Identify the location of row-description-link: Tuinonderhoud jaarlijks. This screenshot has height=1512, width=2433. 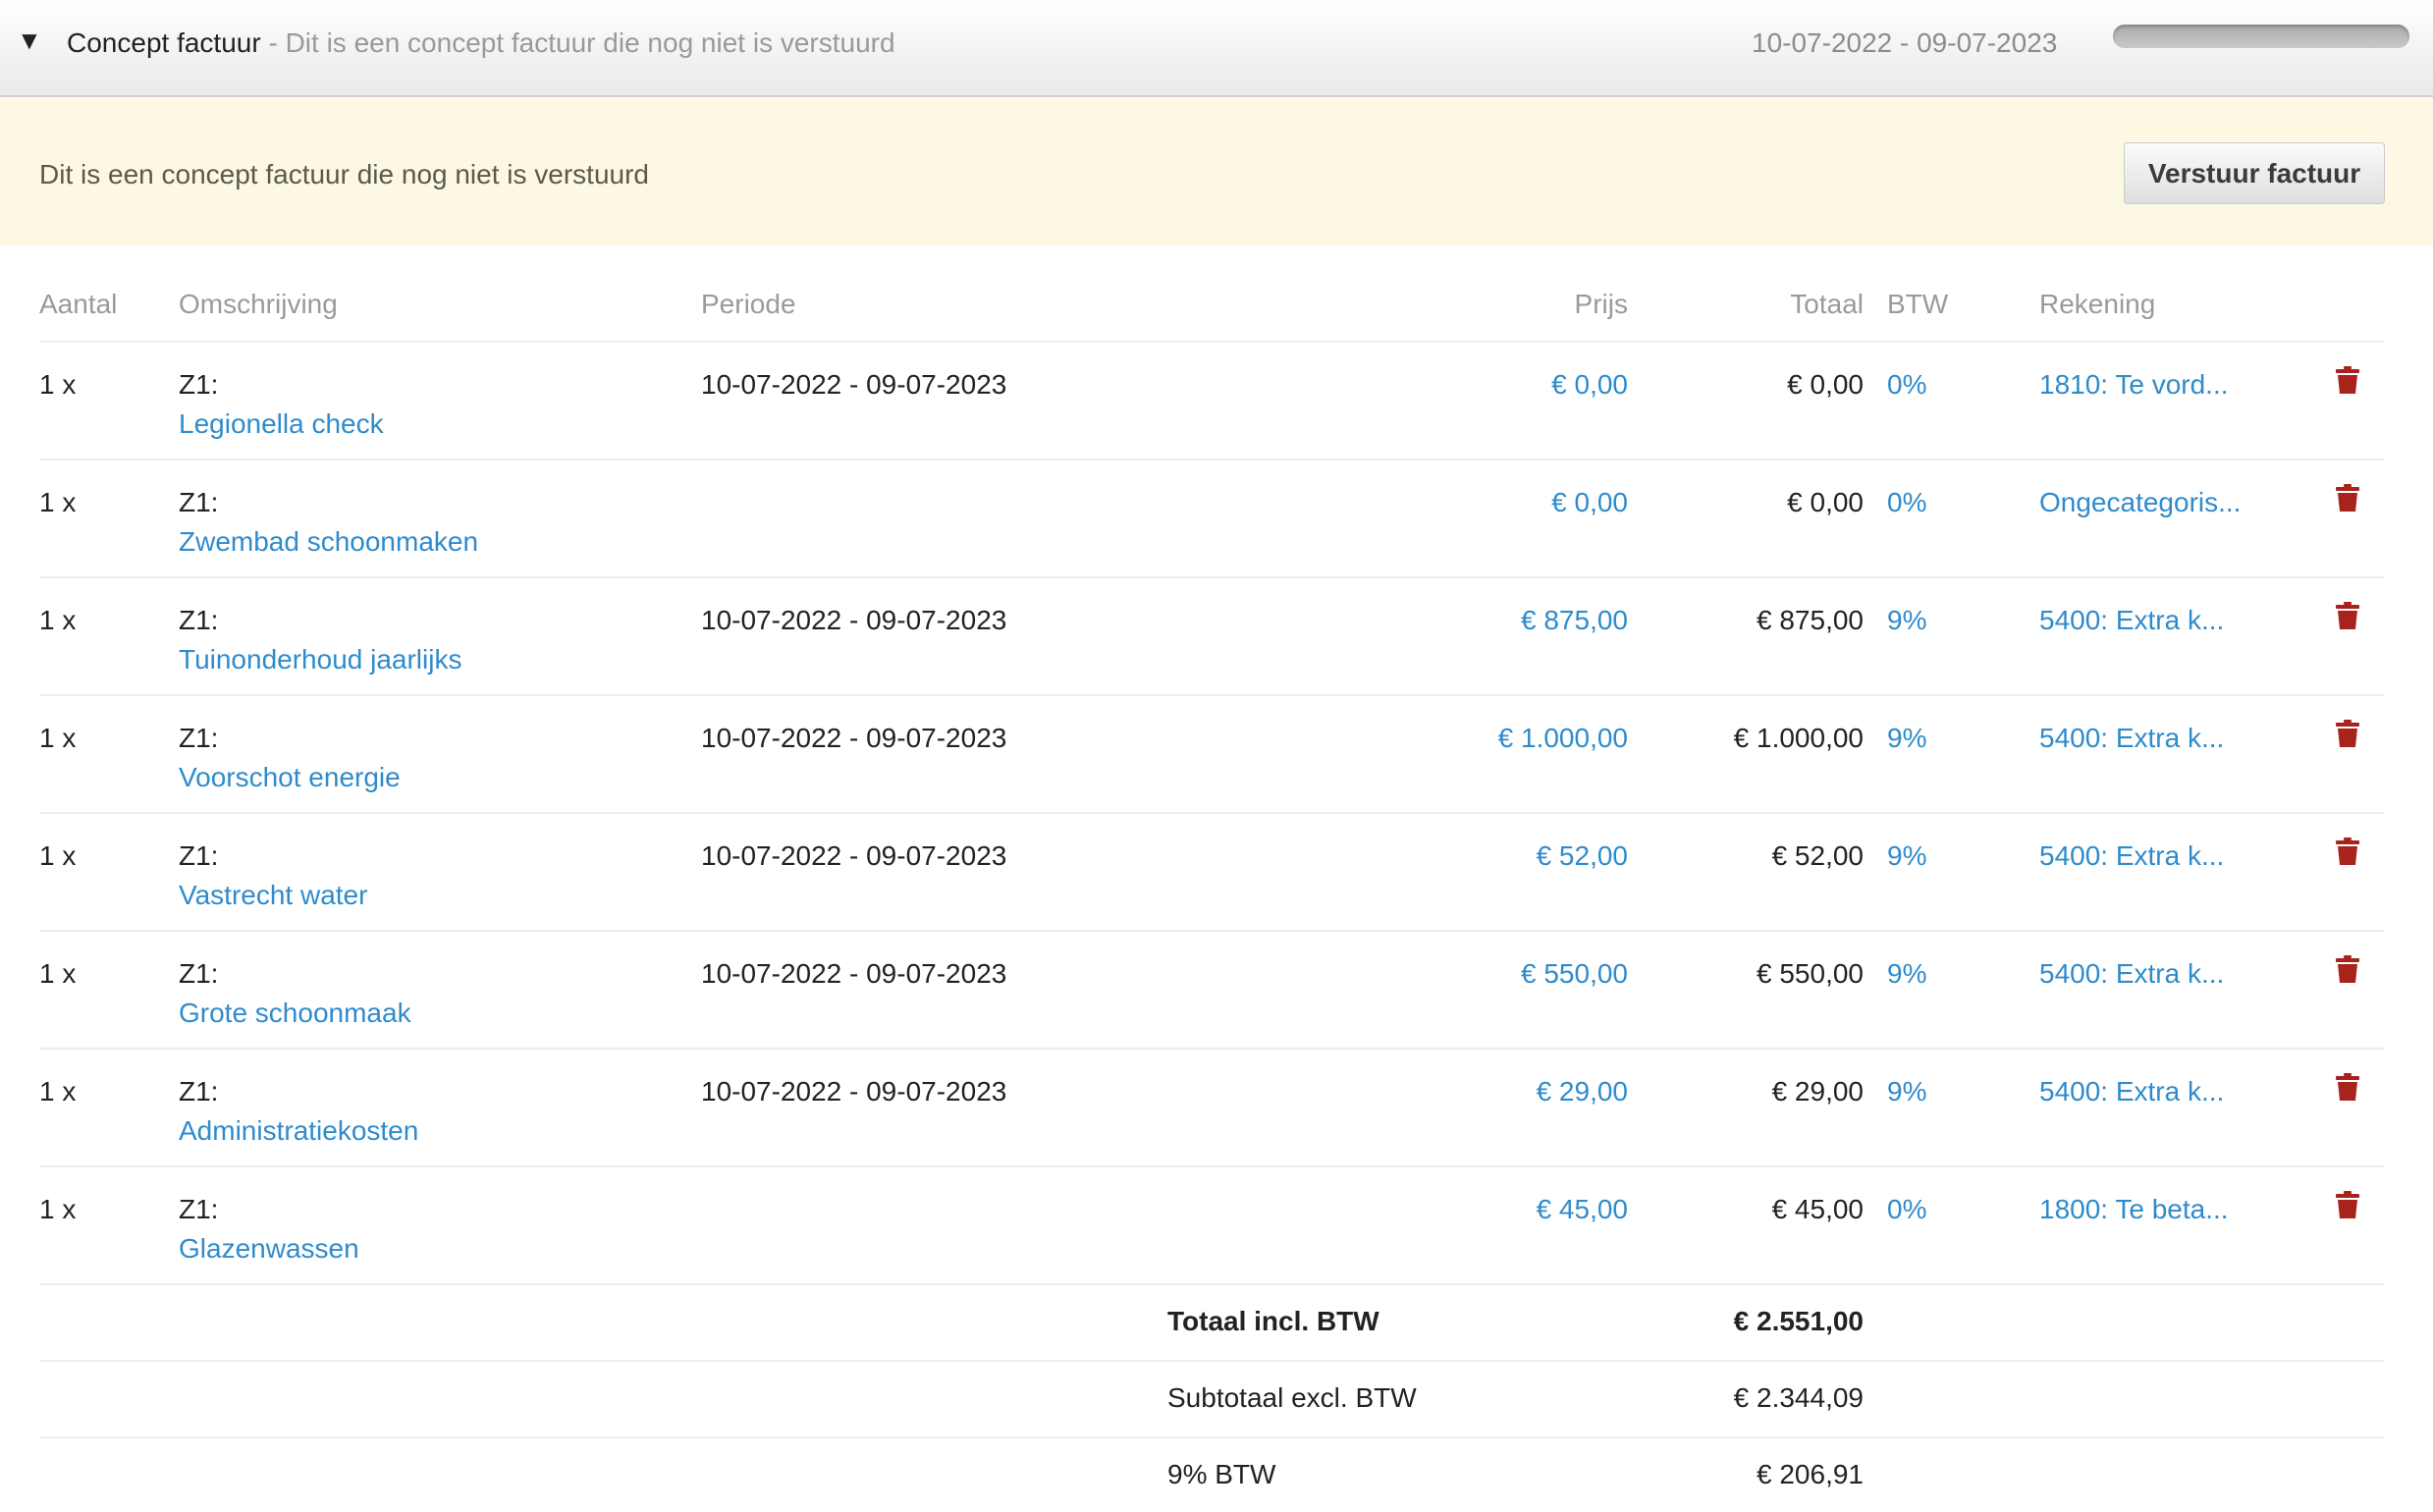
(320, 660).